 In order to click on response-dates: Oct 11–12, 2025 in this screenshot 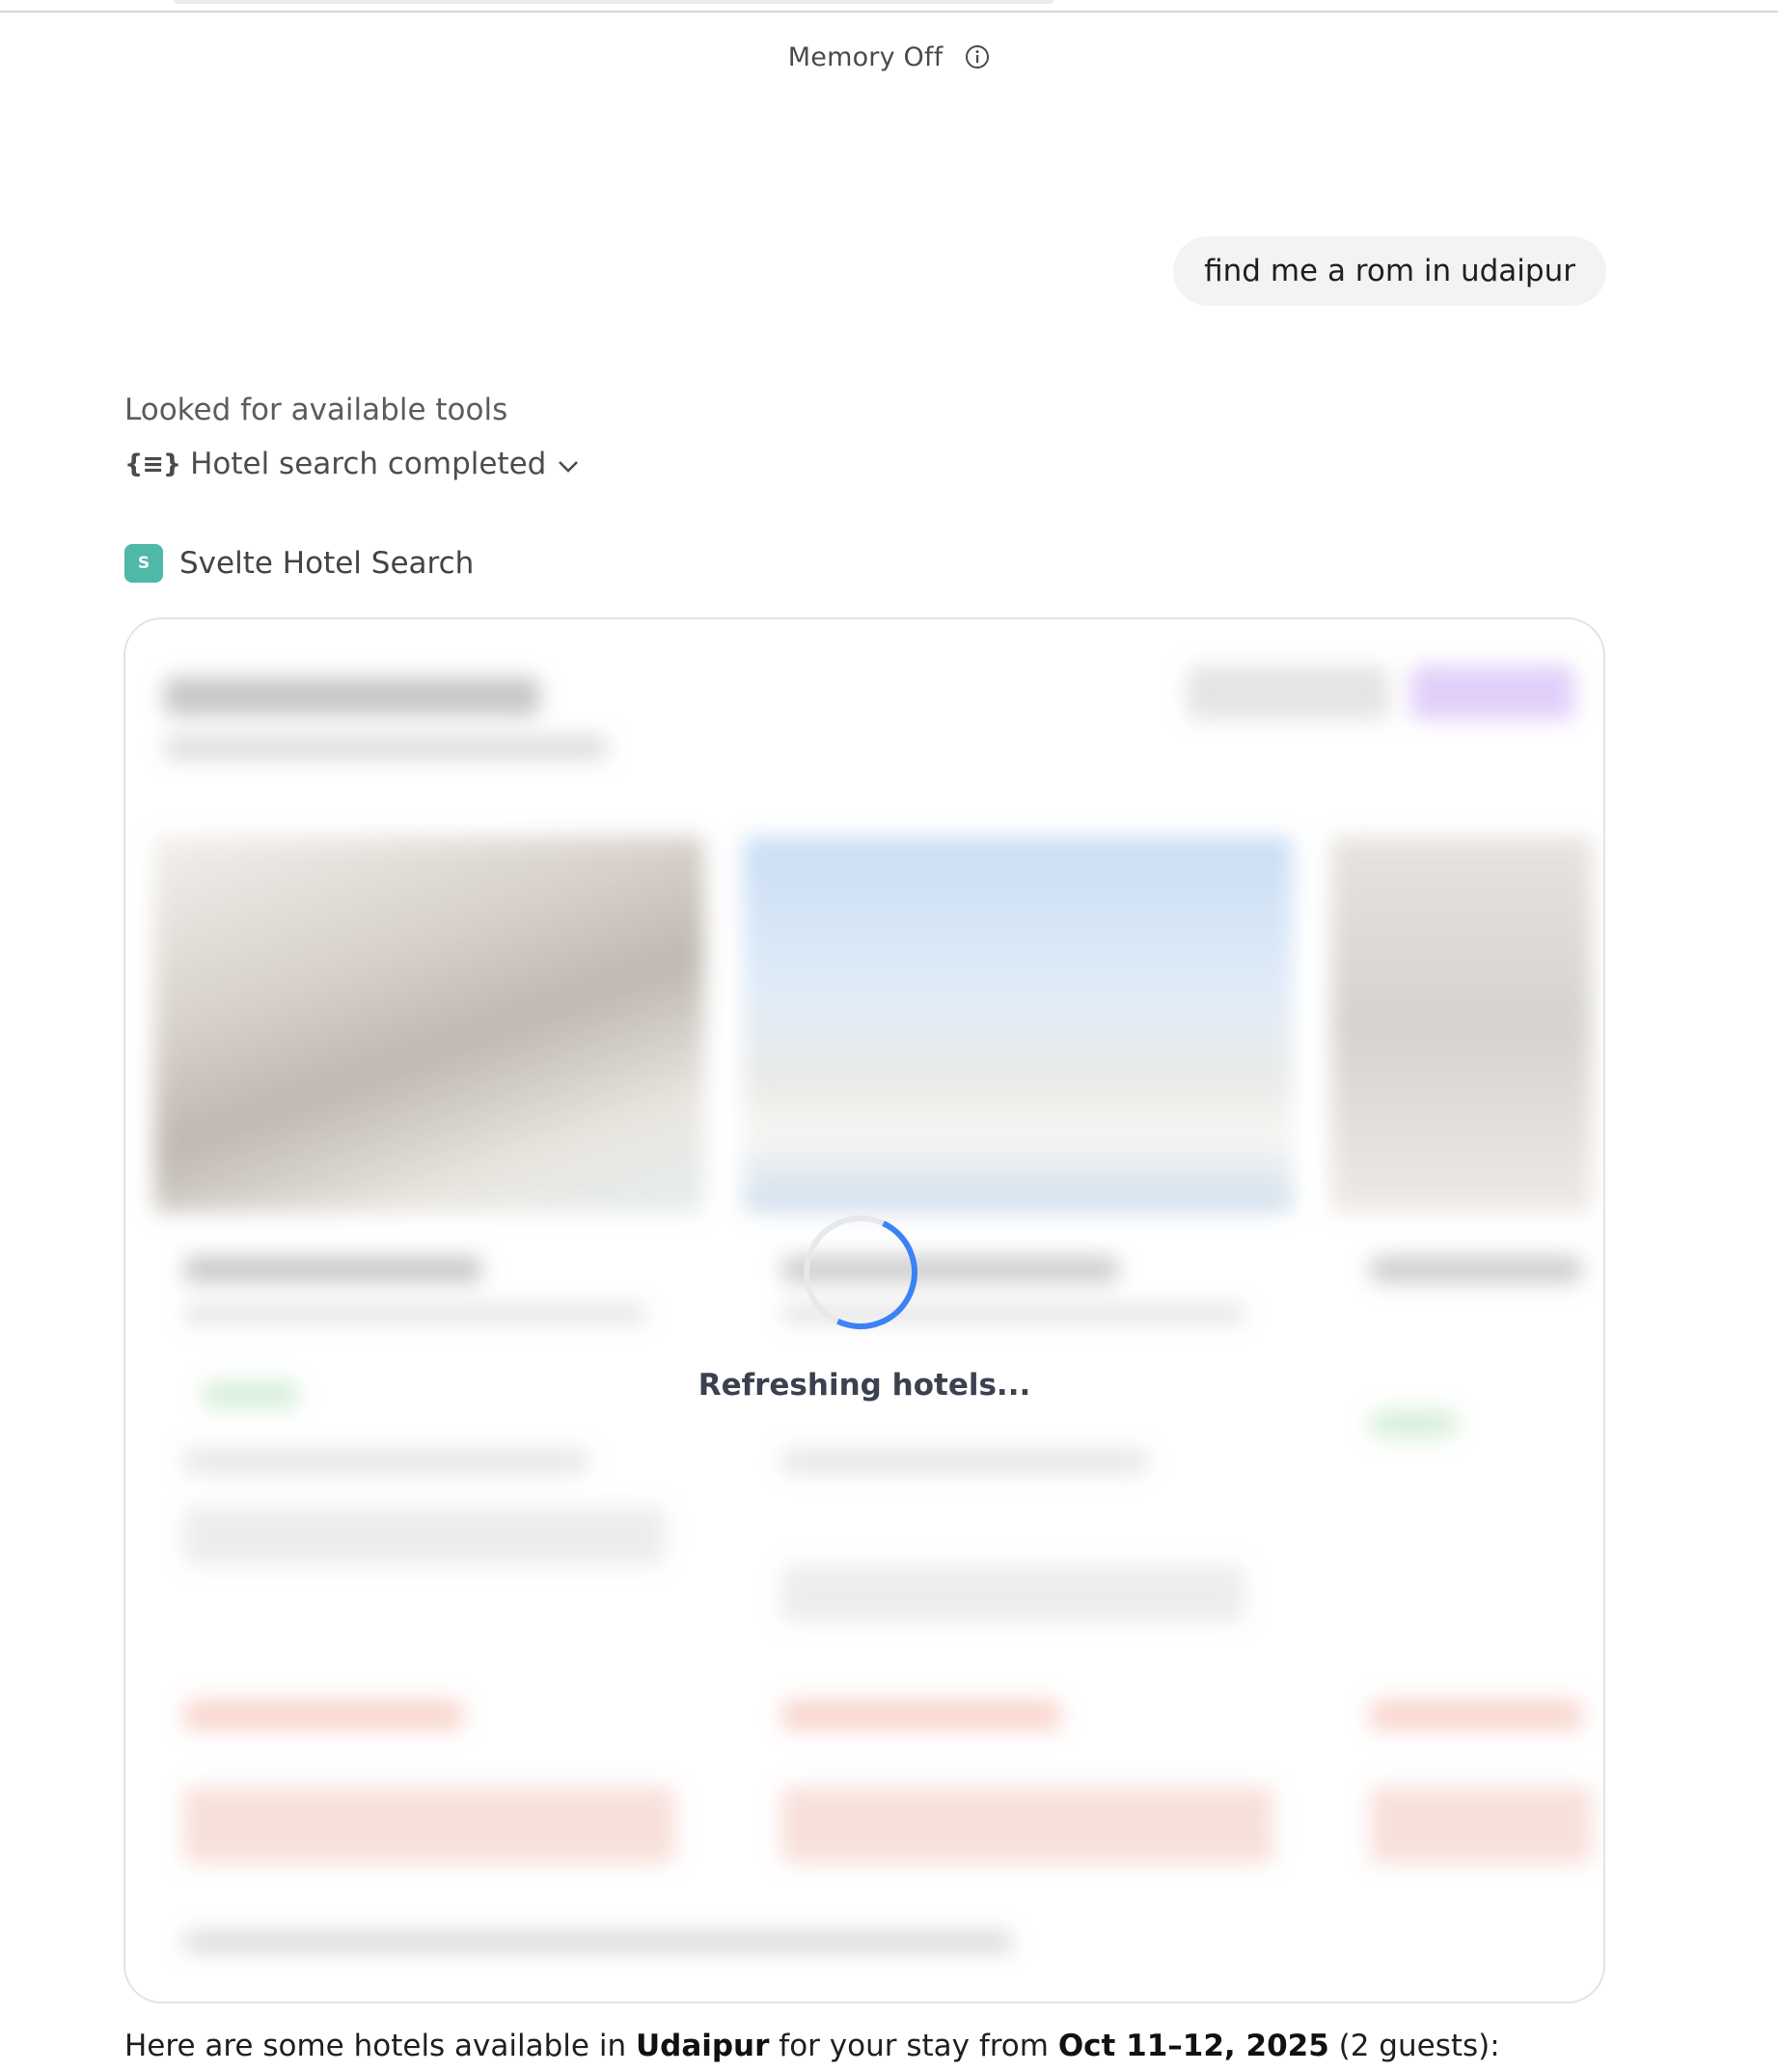, I will do `click(1193, 2046)`.